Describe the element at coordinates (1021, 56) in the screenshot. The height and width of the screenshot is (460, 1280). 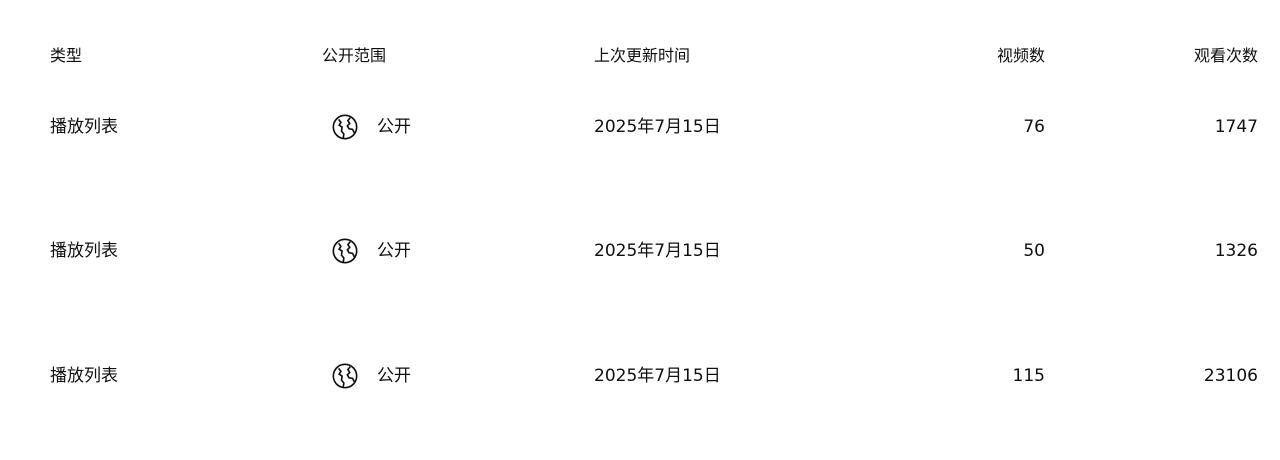
I see `column-header-video-count: 视频数` at that location.